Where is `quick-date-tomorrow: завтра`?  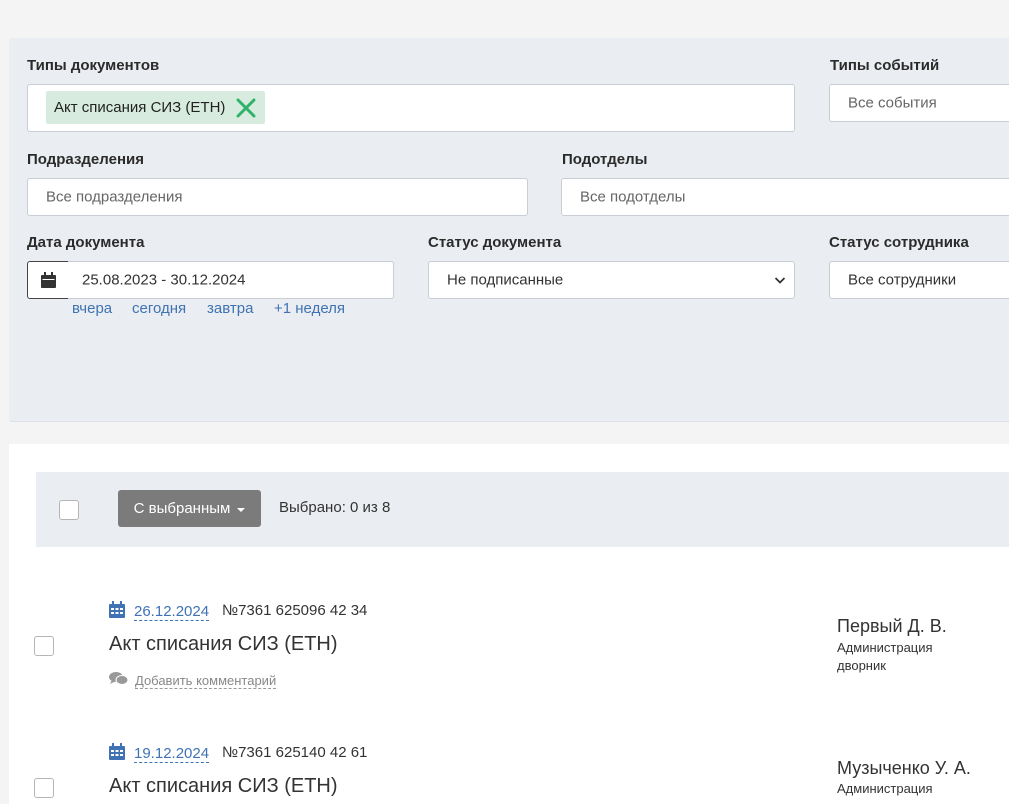
quick-date-tomorrow: завтра is located at coordinates (230, 308).